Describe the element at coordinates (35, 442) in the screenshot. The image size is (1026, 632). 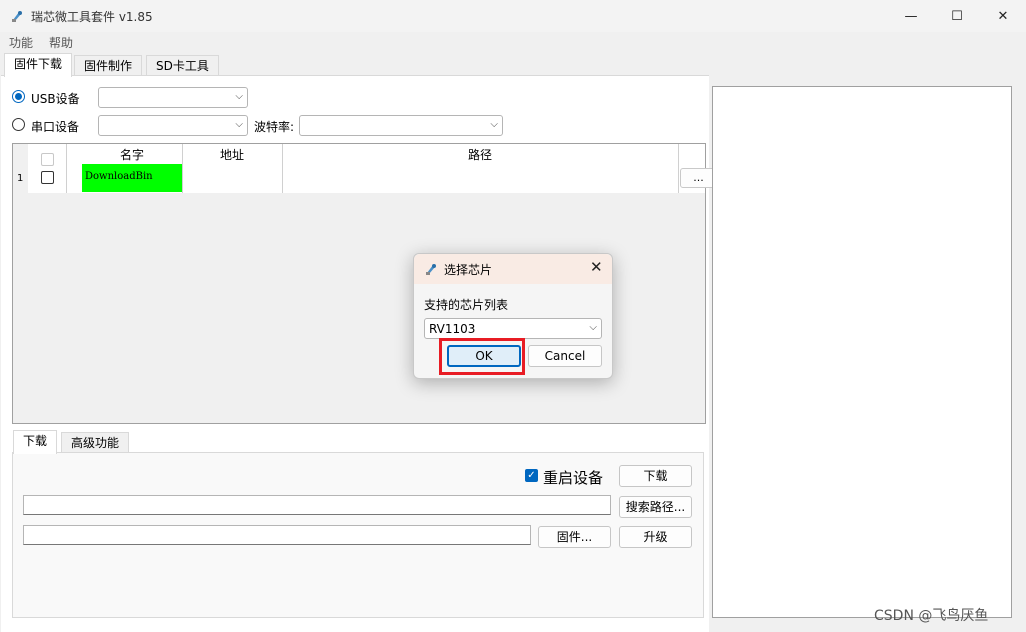
I see `tab-download: 下载` at that location.